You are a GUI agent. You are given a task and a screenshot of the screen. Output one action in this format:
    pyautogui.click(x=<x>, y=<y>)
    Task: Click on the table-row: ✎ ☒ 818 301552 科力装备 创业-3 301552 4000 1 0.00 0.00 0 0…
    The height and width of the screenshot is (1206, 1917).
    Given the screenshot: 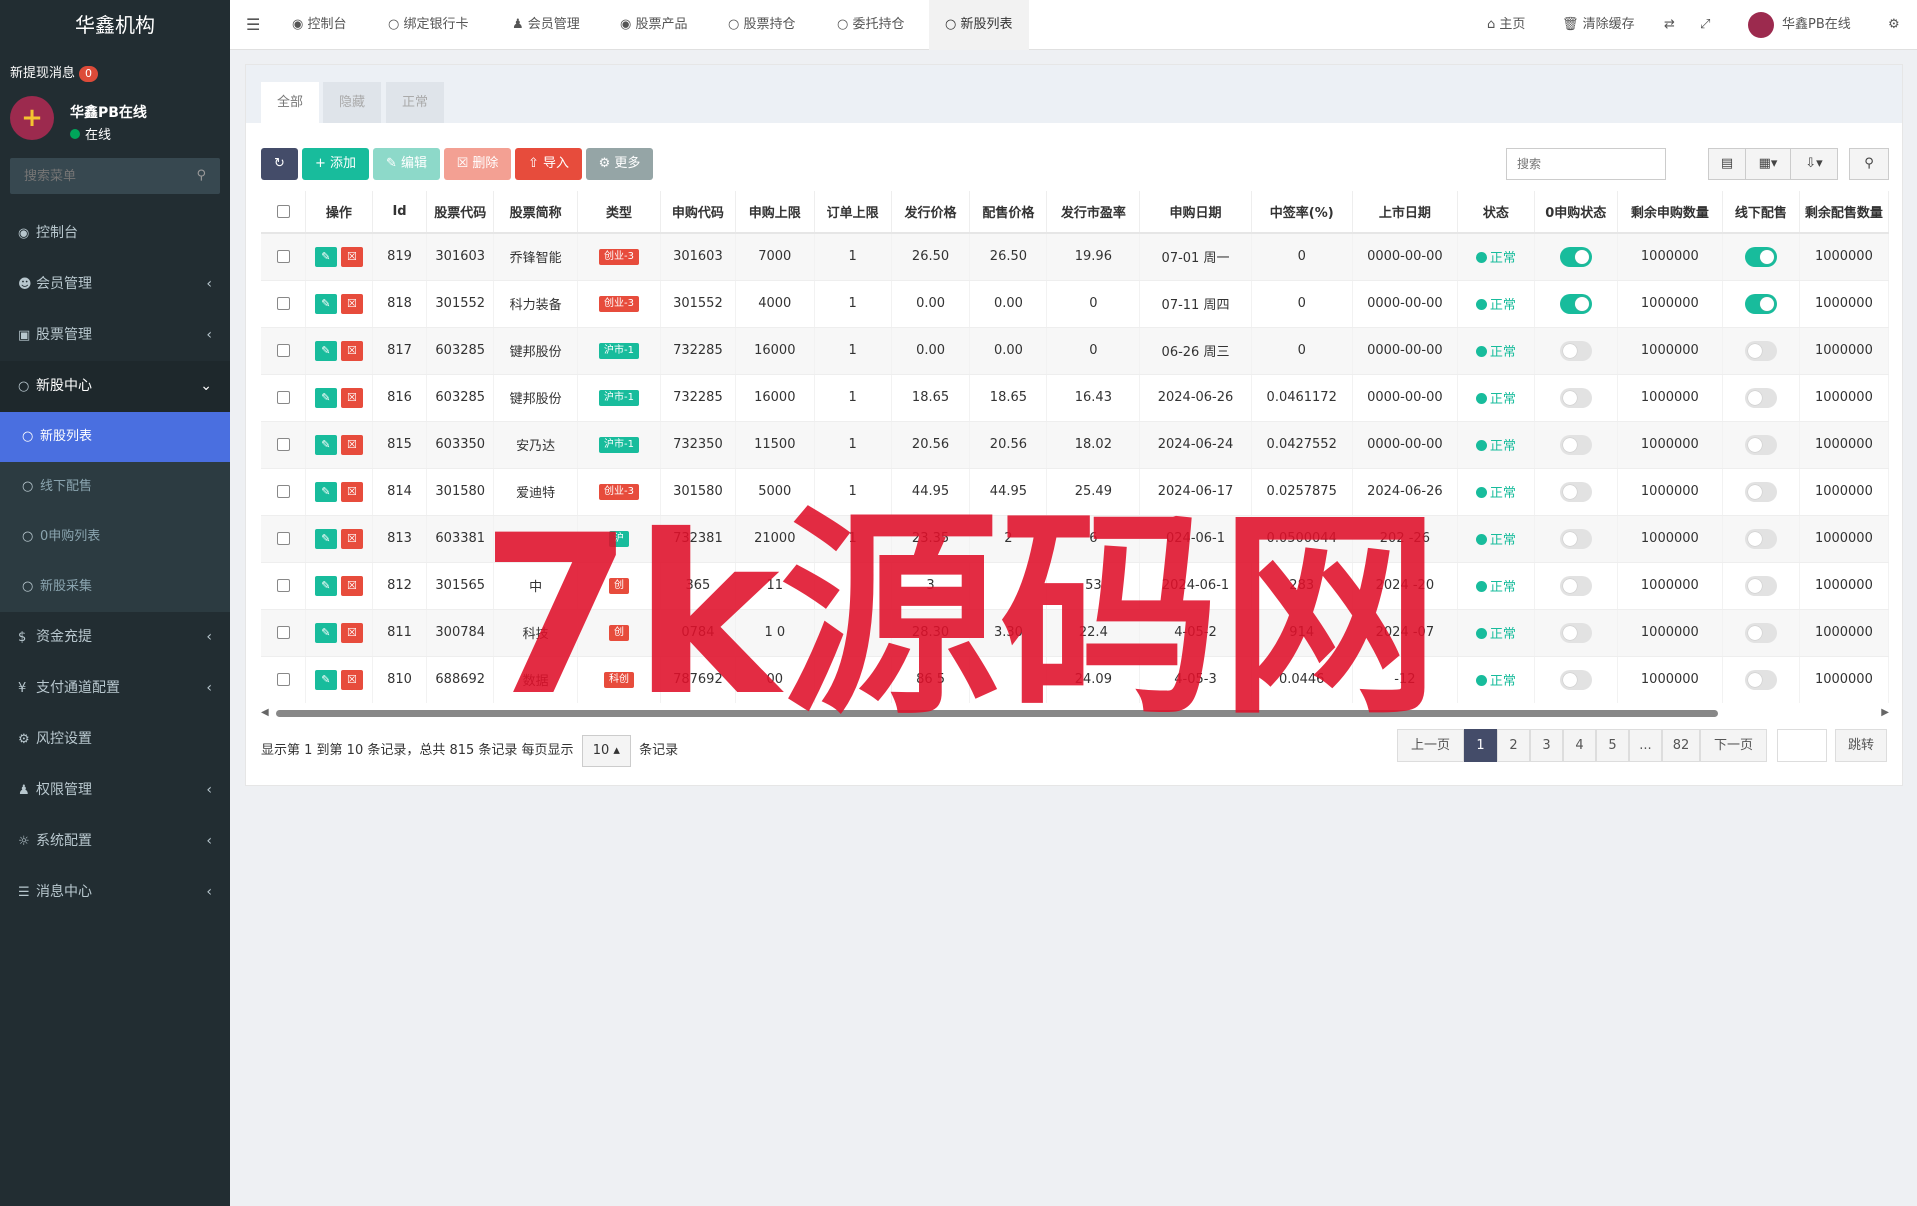 What is the action you would take?
    pyautogui.click(x=1075, y=304)
    